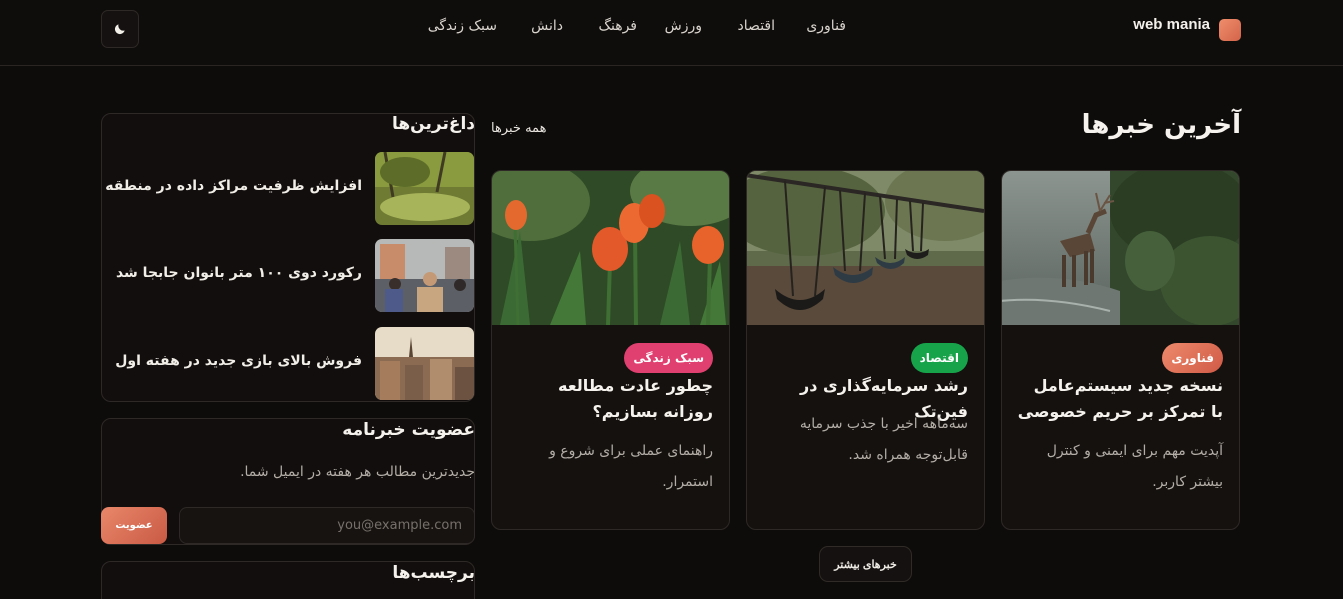  I want to click on card-title: چطور عادت مطالعه روزانه بسازیم؟, so click(610, 399).